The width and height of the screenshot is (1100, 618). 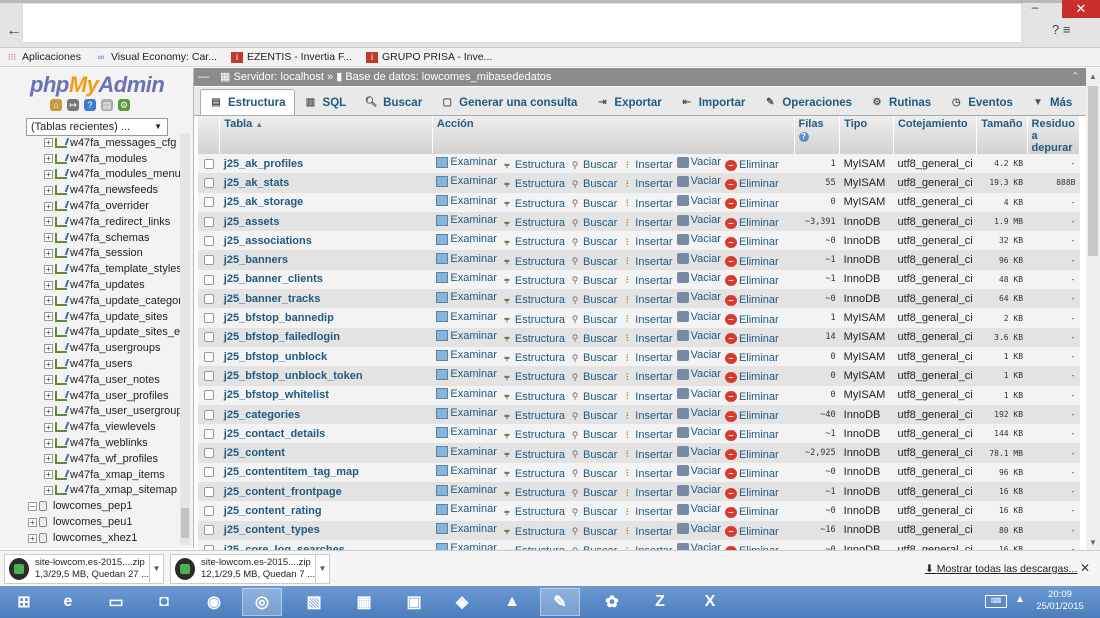 I want to click on gimp-icon: ✿, so click(x=612, y=602).